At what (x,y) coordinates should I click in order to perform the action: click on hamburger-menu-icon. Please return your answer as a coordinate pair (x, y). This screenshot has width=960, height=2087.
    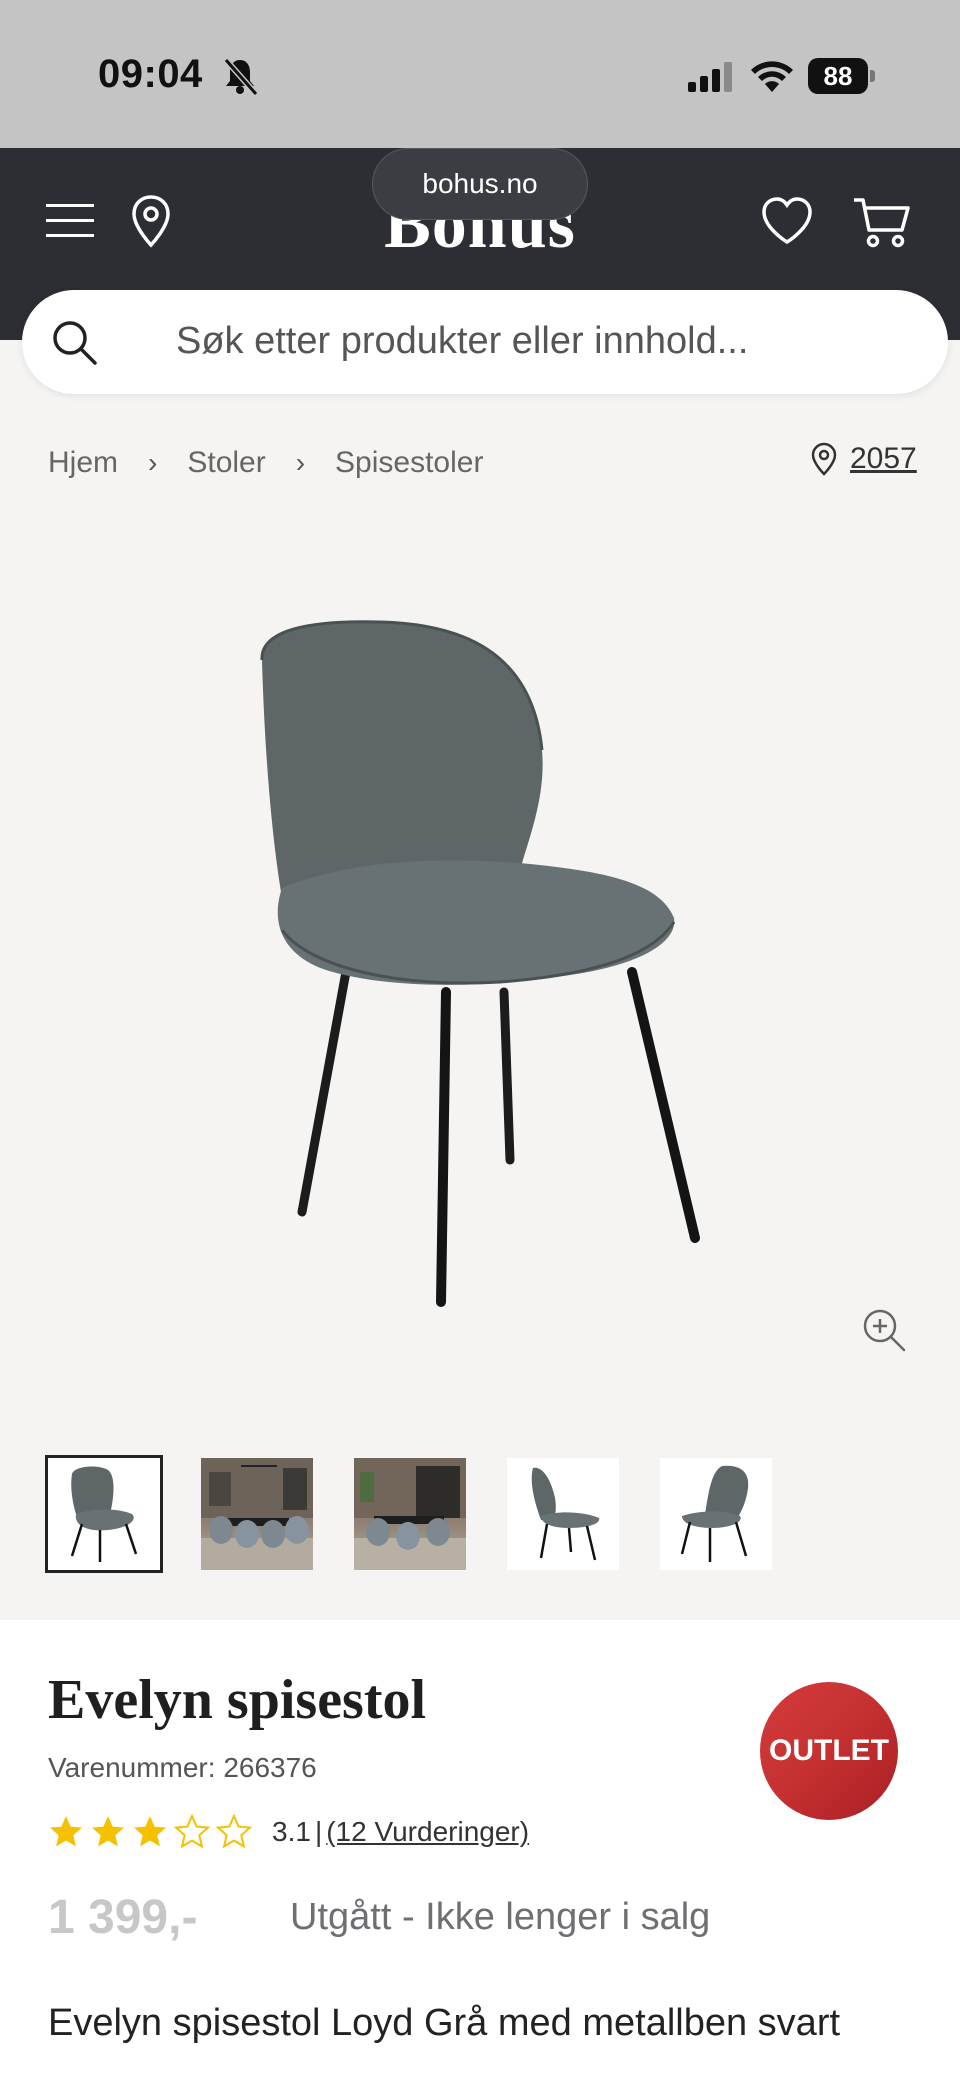
    Looking at the image, I should click on (70, 221).